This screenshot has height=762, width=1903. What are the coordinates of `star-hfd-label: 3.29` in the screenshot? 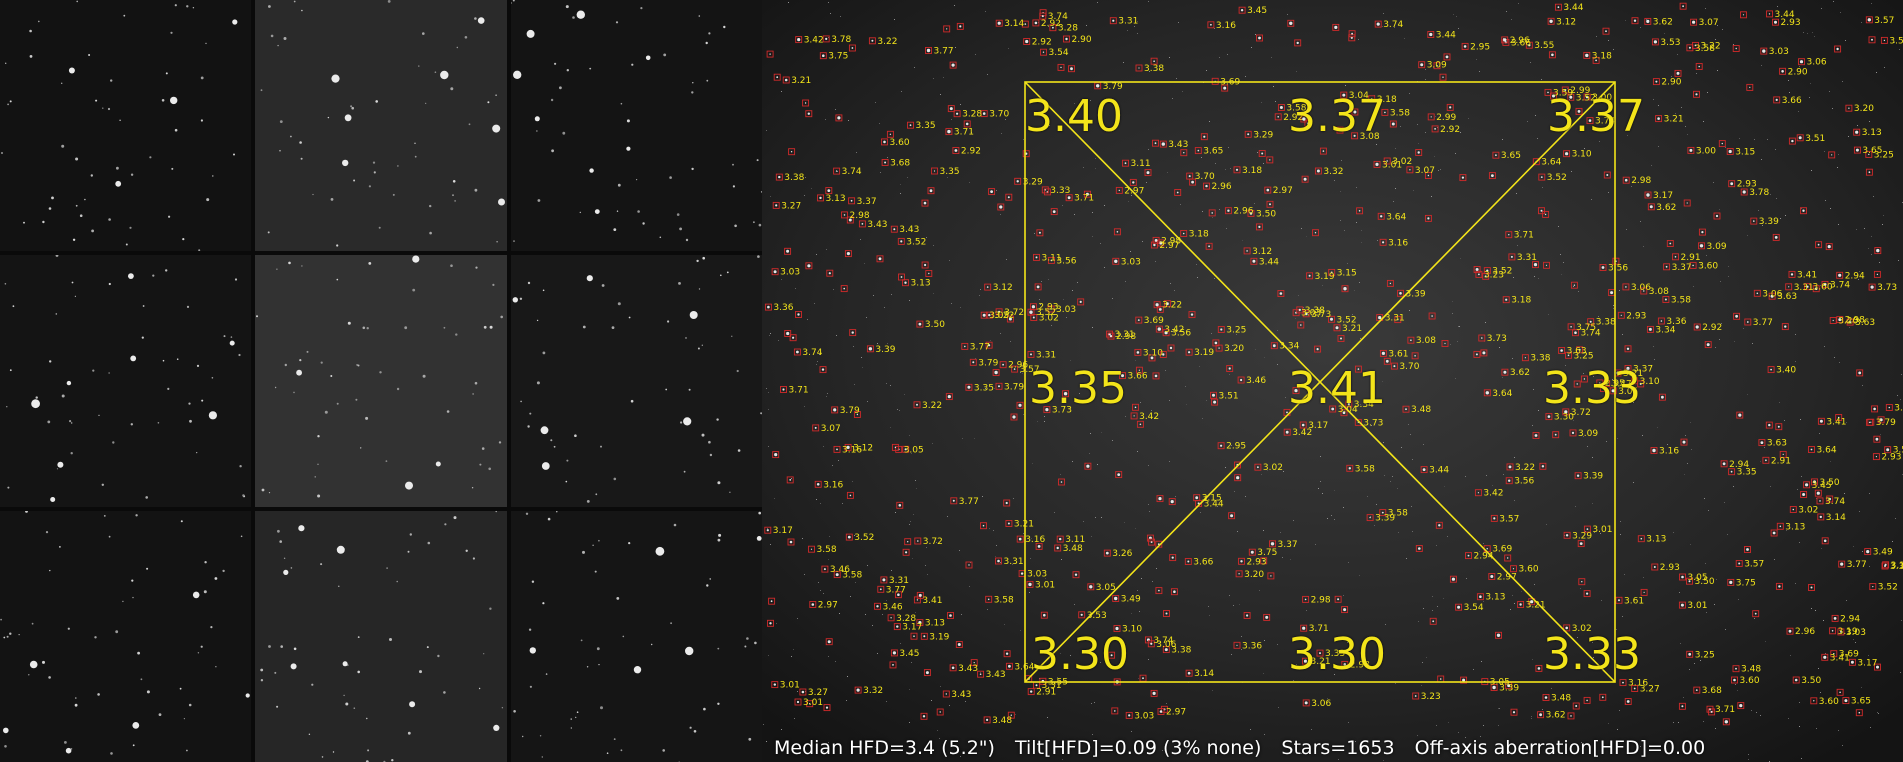 It's located at (1263, 135).